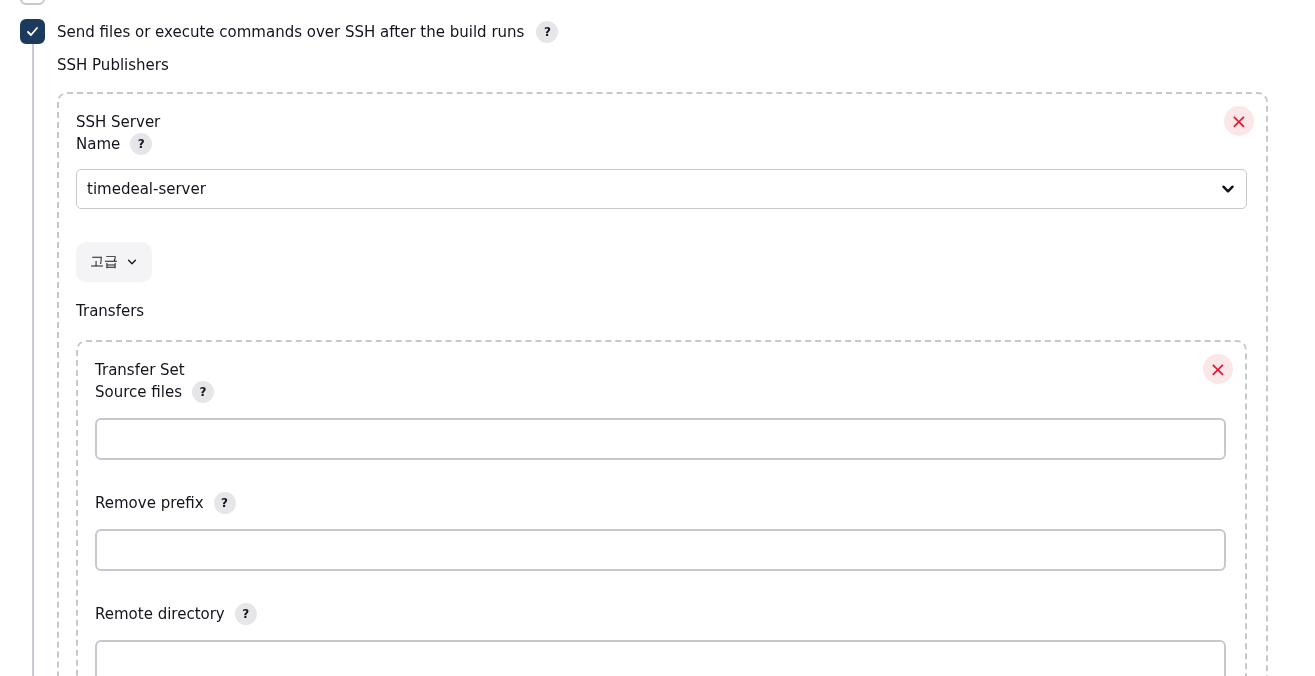 Image resolution: width=1315 pixels, height=676 pixels. What do you see at coordinates (291, 31) in the screenshot?
I see `checkbox-label: Send files or execute commands over SSH after the build runs` at bounding box center [291, 31].